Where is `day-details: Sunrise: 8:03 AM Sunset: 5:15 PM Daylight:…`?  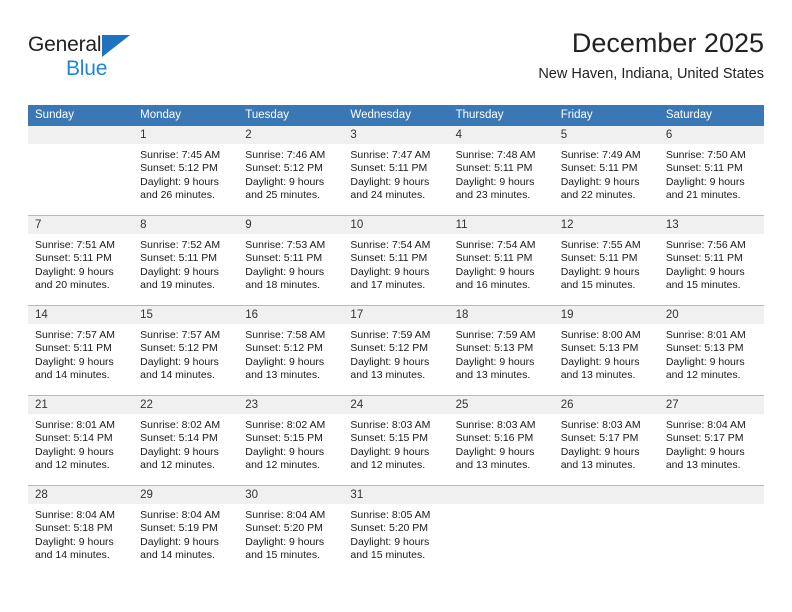 day-details: Sunrise: 8:03 AM Sunset: 5:15 PM Daylight:… is located at coordinates (395, 443).